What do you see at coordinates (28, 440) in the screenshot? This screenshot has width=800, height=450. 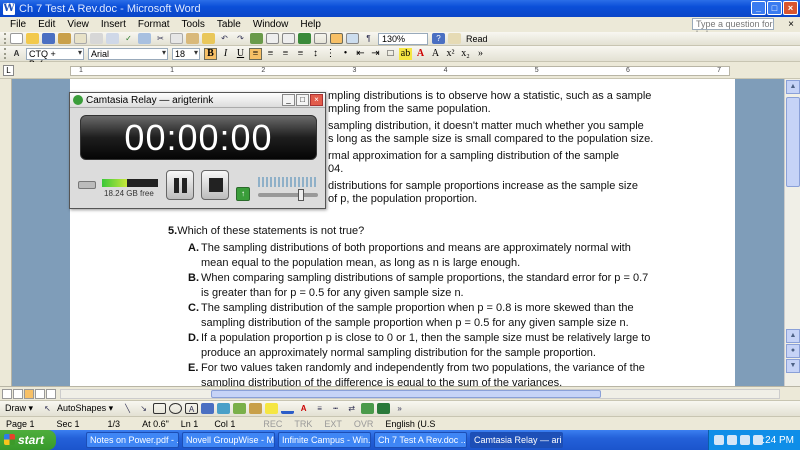 I see `start-button: start` at bounding box center [28, 440].